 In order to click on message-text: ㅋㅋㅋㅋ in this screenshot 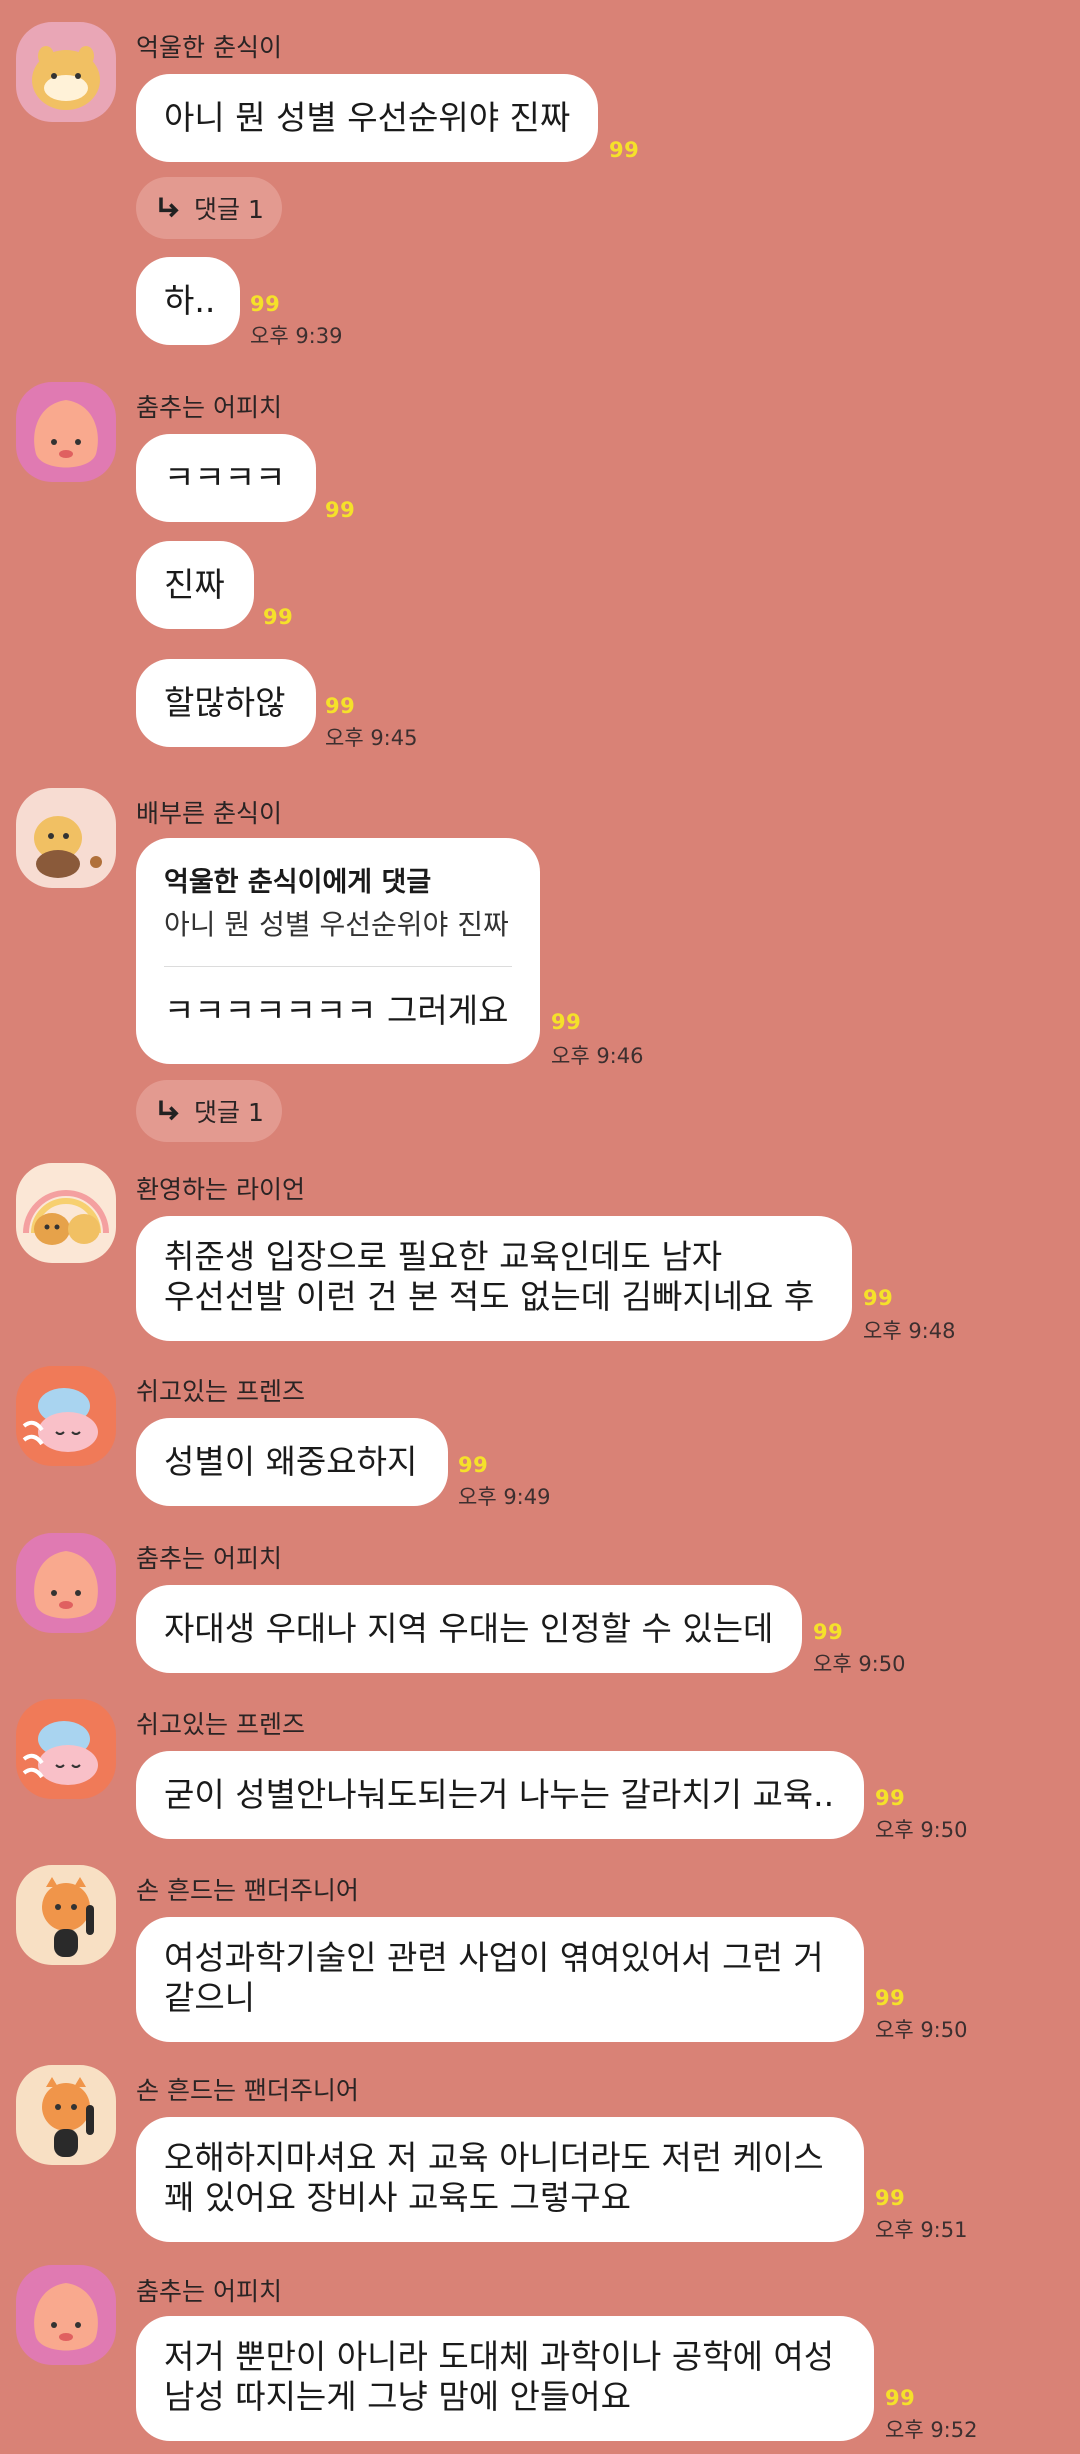, I will do `click(225, 477)`.